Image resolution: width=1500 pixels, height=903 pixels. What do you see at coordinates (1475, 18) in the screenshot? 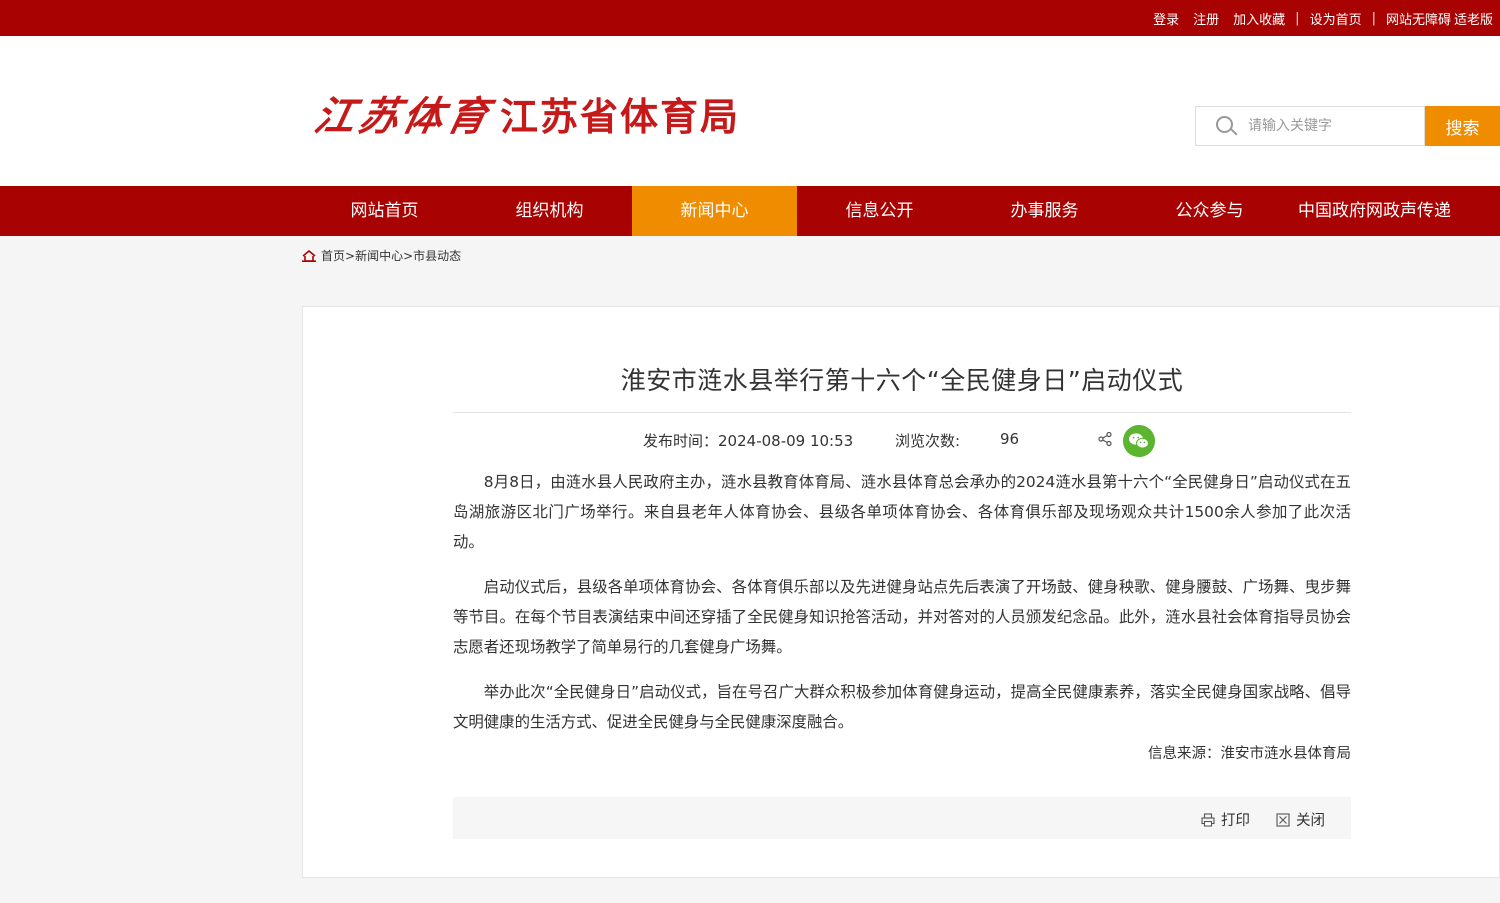
I see `elder-mode-link: 适老版` at bounding box center [1475, 18].